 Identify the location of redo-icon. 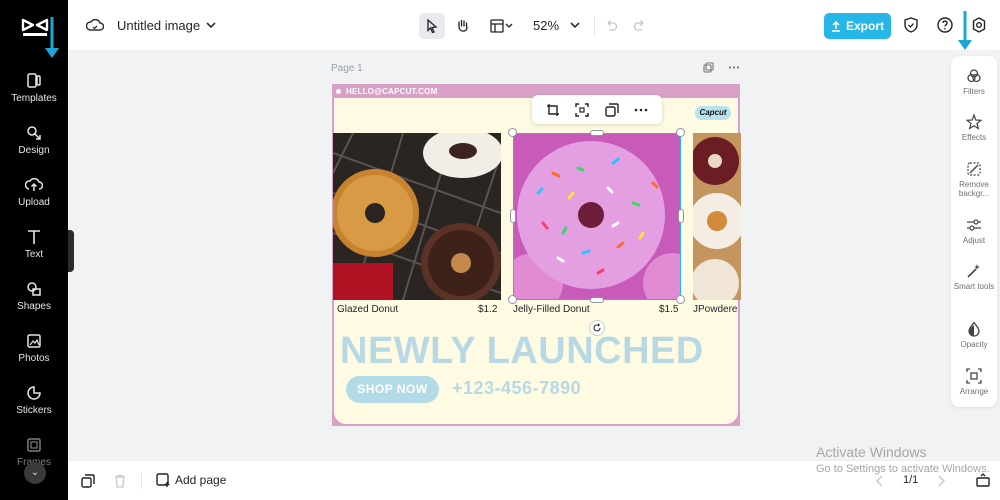
(638, 25).